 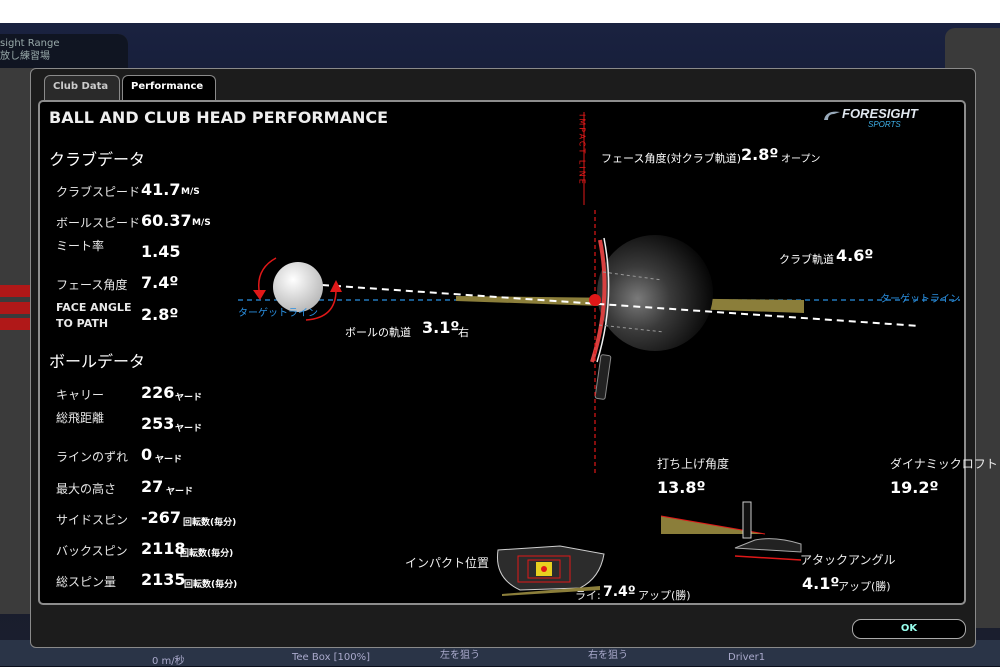 What do you see at coordinates (855, 255) in the screenshot?
I see `club-path-value: 4.6º` at bounding box center [855, 255].